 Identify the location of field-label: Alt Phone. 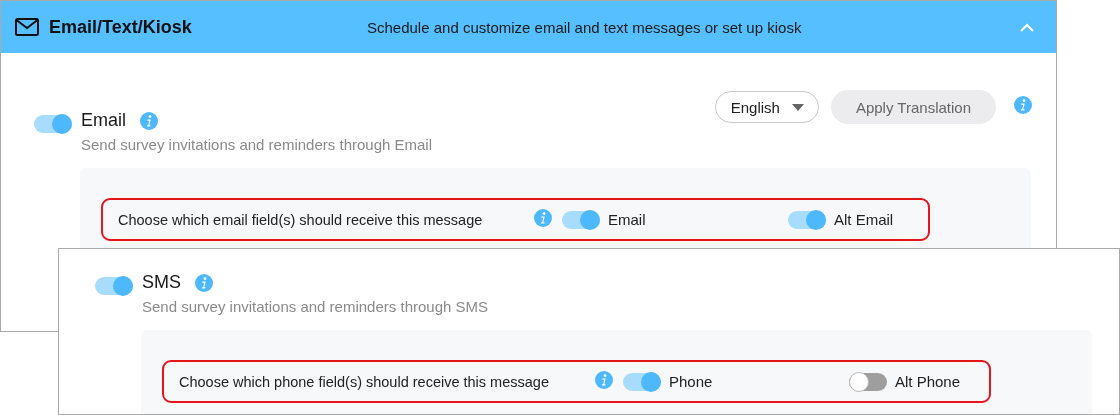
(928, 381).